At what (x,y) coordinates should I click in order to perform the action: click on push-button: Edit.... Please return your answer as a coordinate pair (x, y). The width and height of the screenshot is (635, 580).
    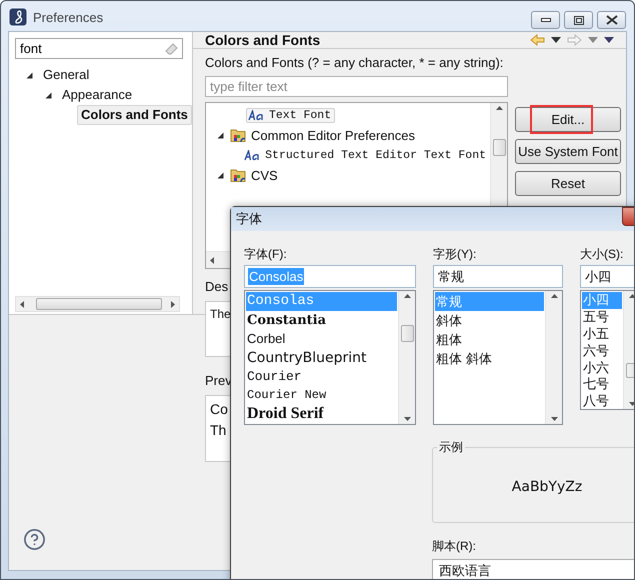
    Looking at the image, I should click on (568, 119).